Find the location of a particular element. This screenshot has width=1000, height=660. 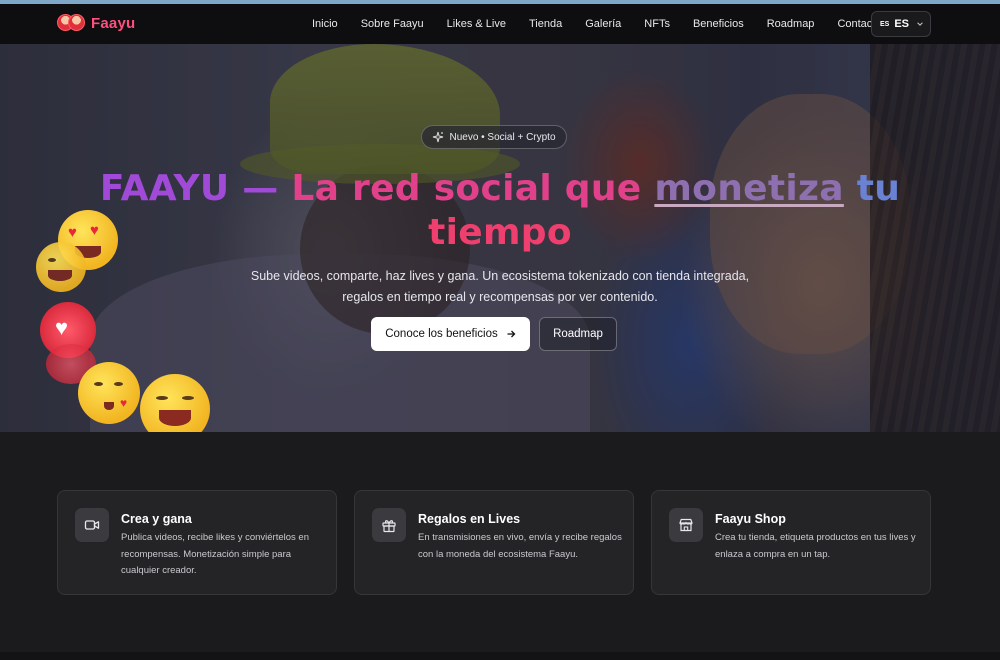

hero-title-part-social: La red social que is located at coordinates (466, 188).